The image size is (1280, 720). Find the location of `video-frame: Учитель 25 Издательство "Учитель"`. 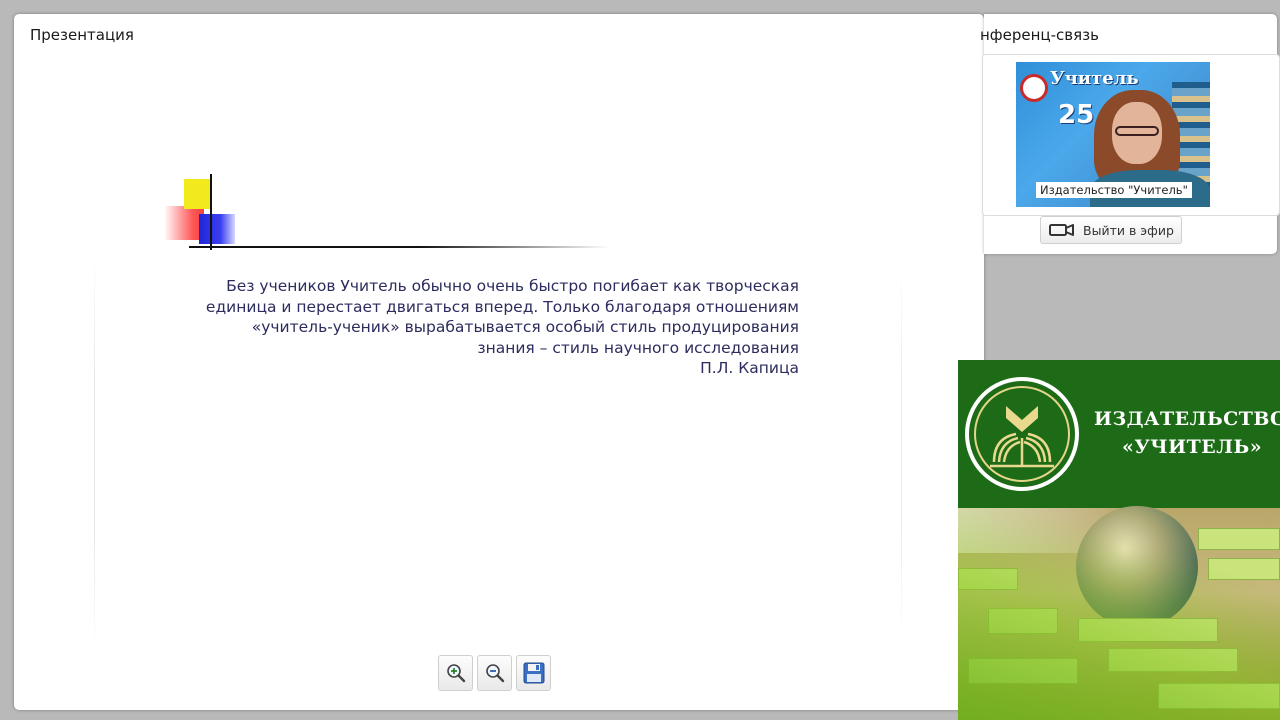

video-frame: Учитель 25 Издательство "Учитель" is located at coordinates (1131, 135).